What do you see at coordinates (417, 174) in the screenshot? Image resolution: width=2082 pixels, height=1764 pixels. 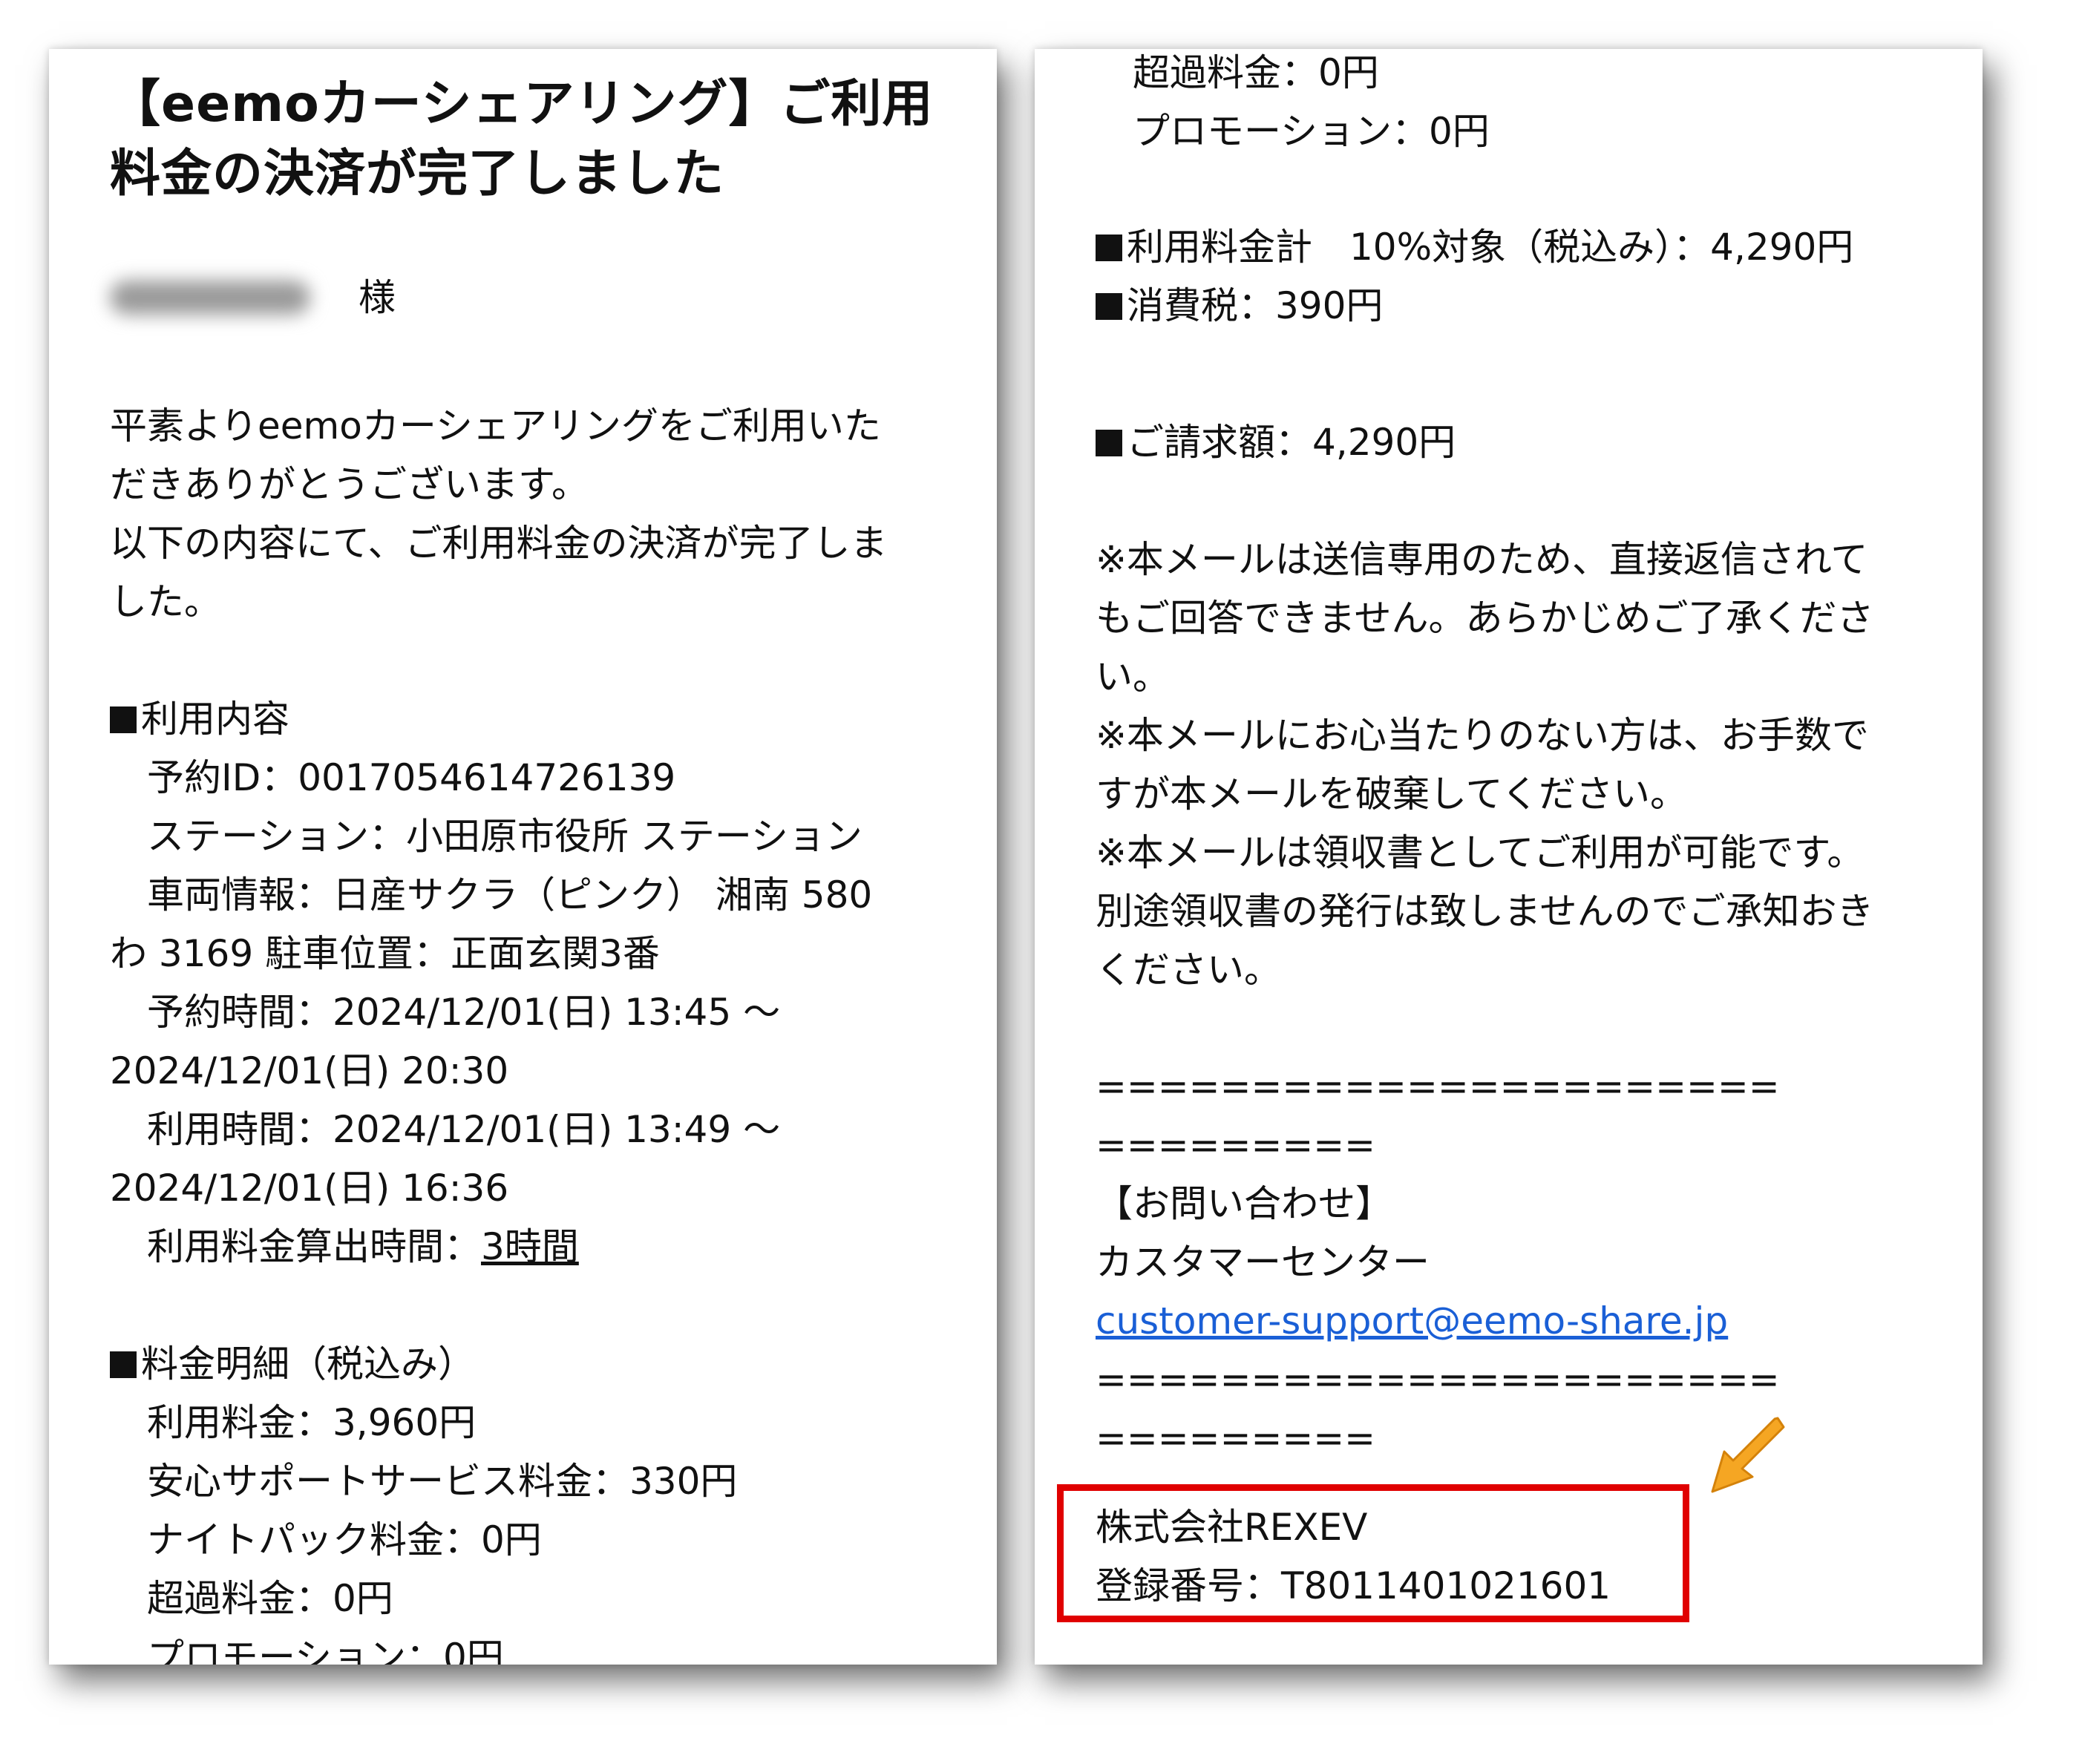 I see `email-subject-line-2: 料金の決済が完了しました` at bounding box center [417, 174].